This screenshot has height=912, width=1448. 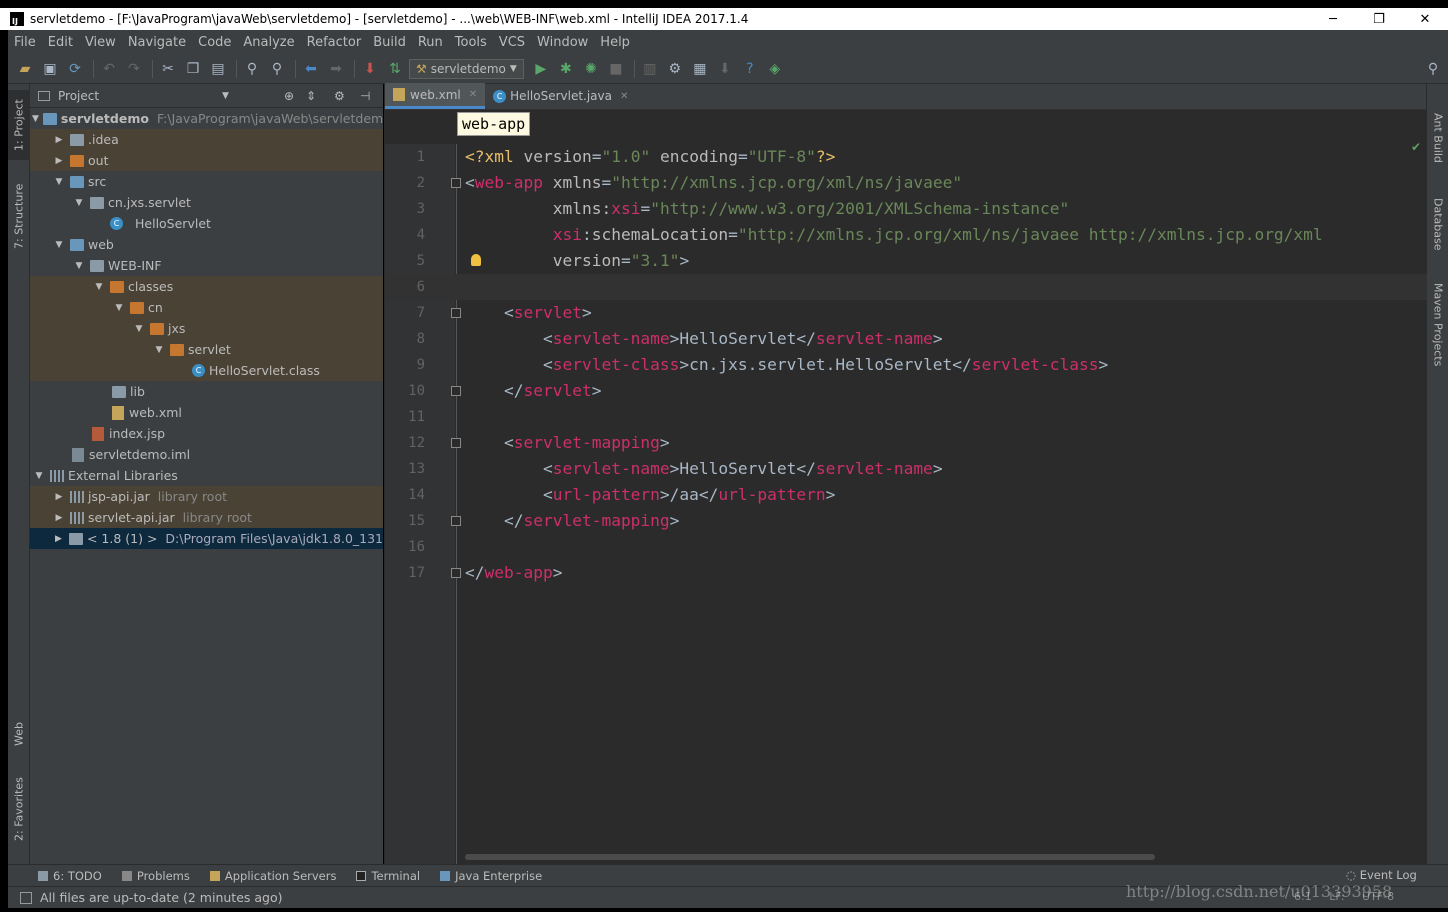 What do you see at coordinates (430, 42) in the screenshot?
I see `menu-run: Run` at bounding box center [430, 42].